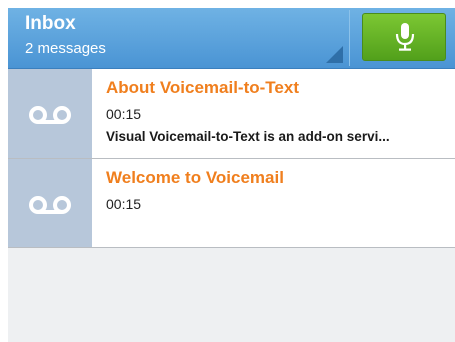 This screenshot has height=342, width=455. What do you see at coordinates (202, 87) in the screenshot?
I see `message-title: About Voicemail-to-Text` at bounding box center [202, 87].